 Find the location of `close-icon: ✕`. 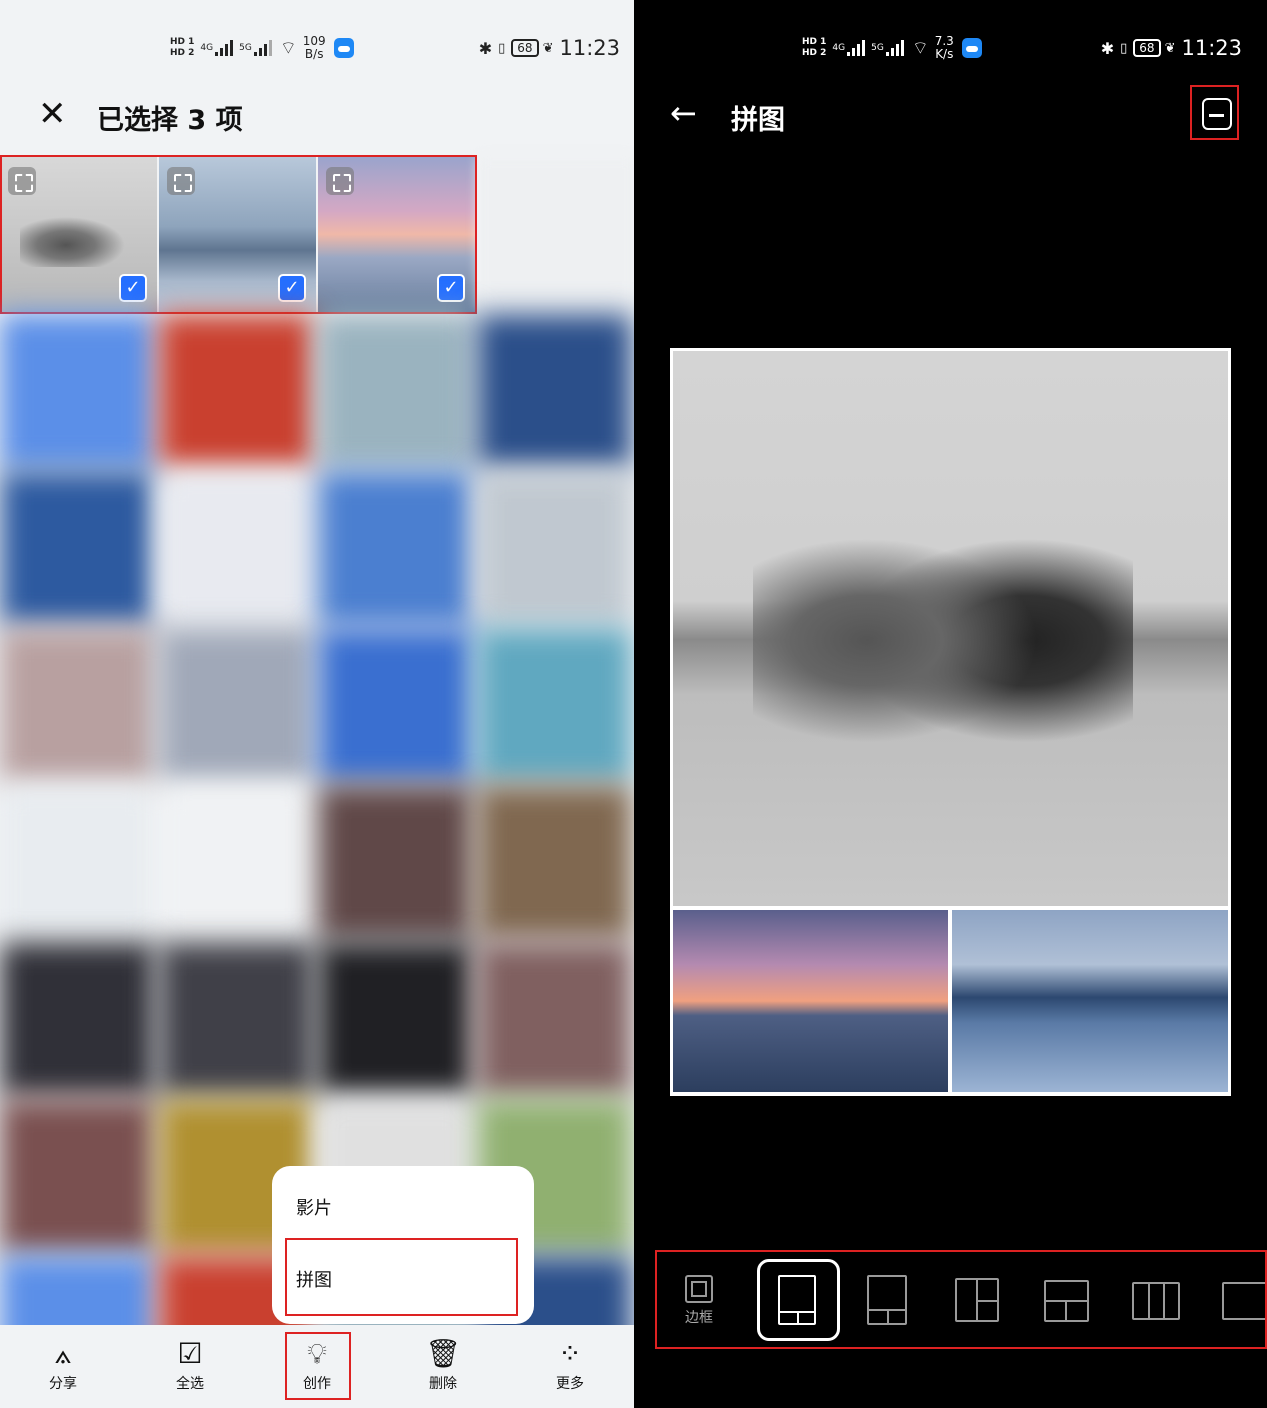

close-icon: ✕ is located at coordinates (52, 114).